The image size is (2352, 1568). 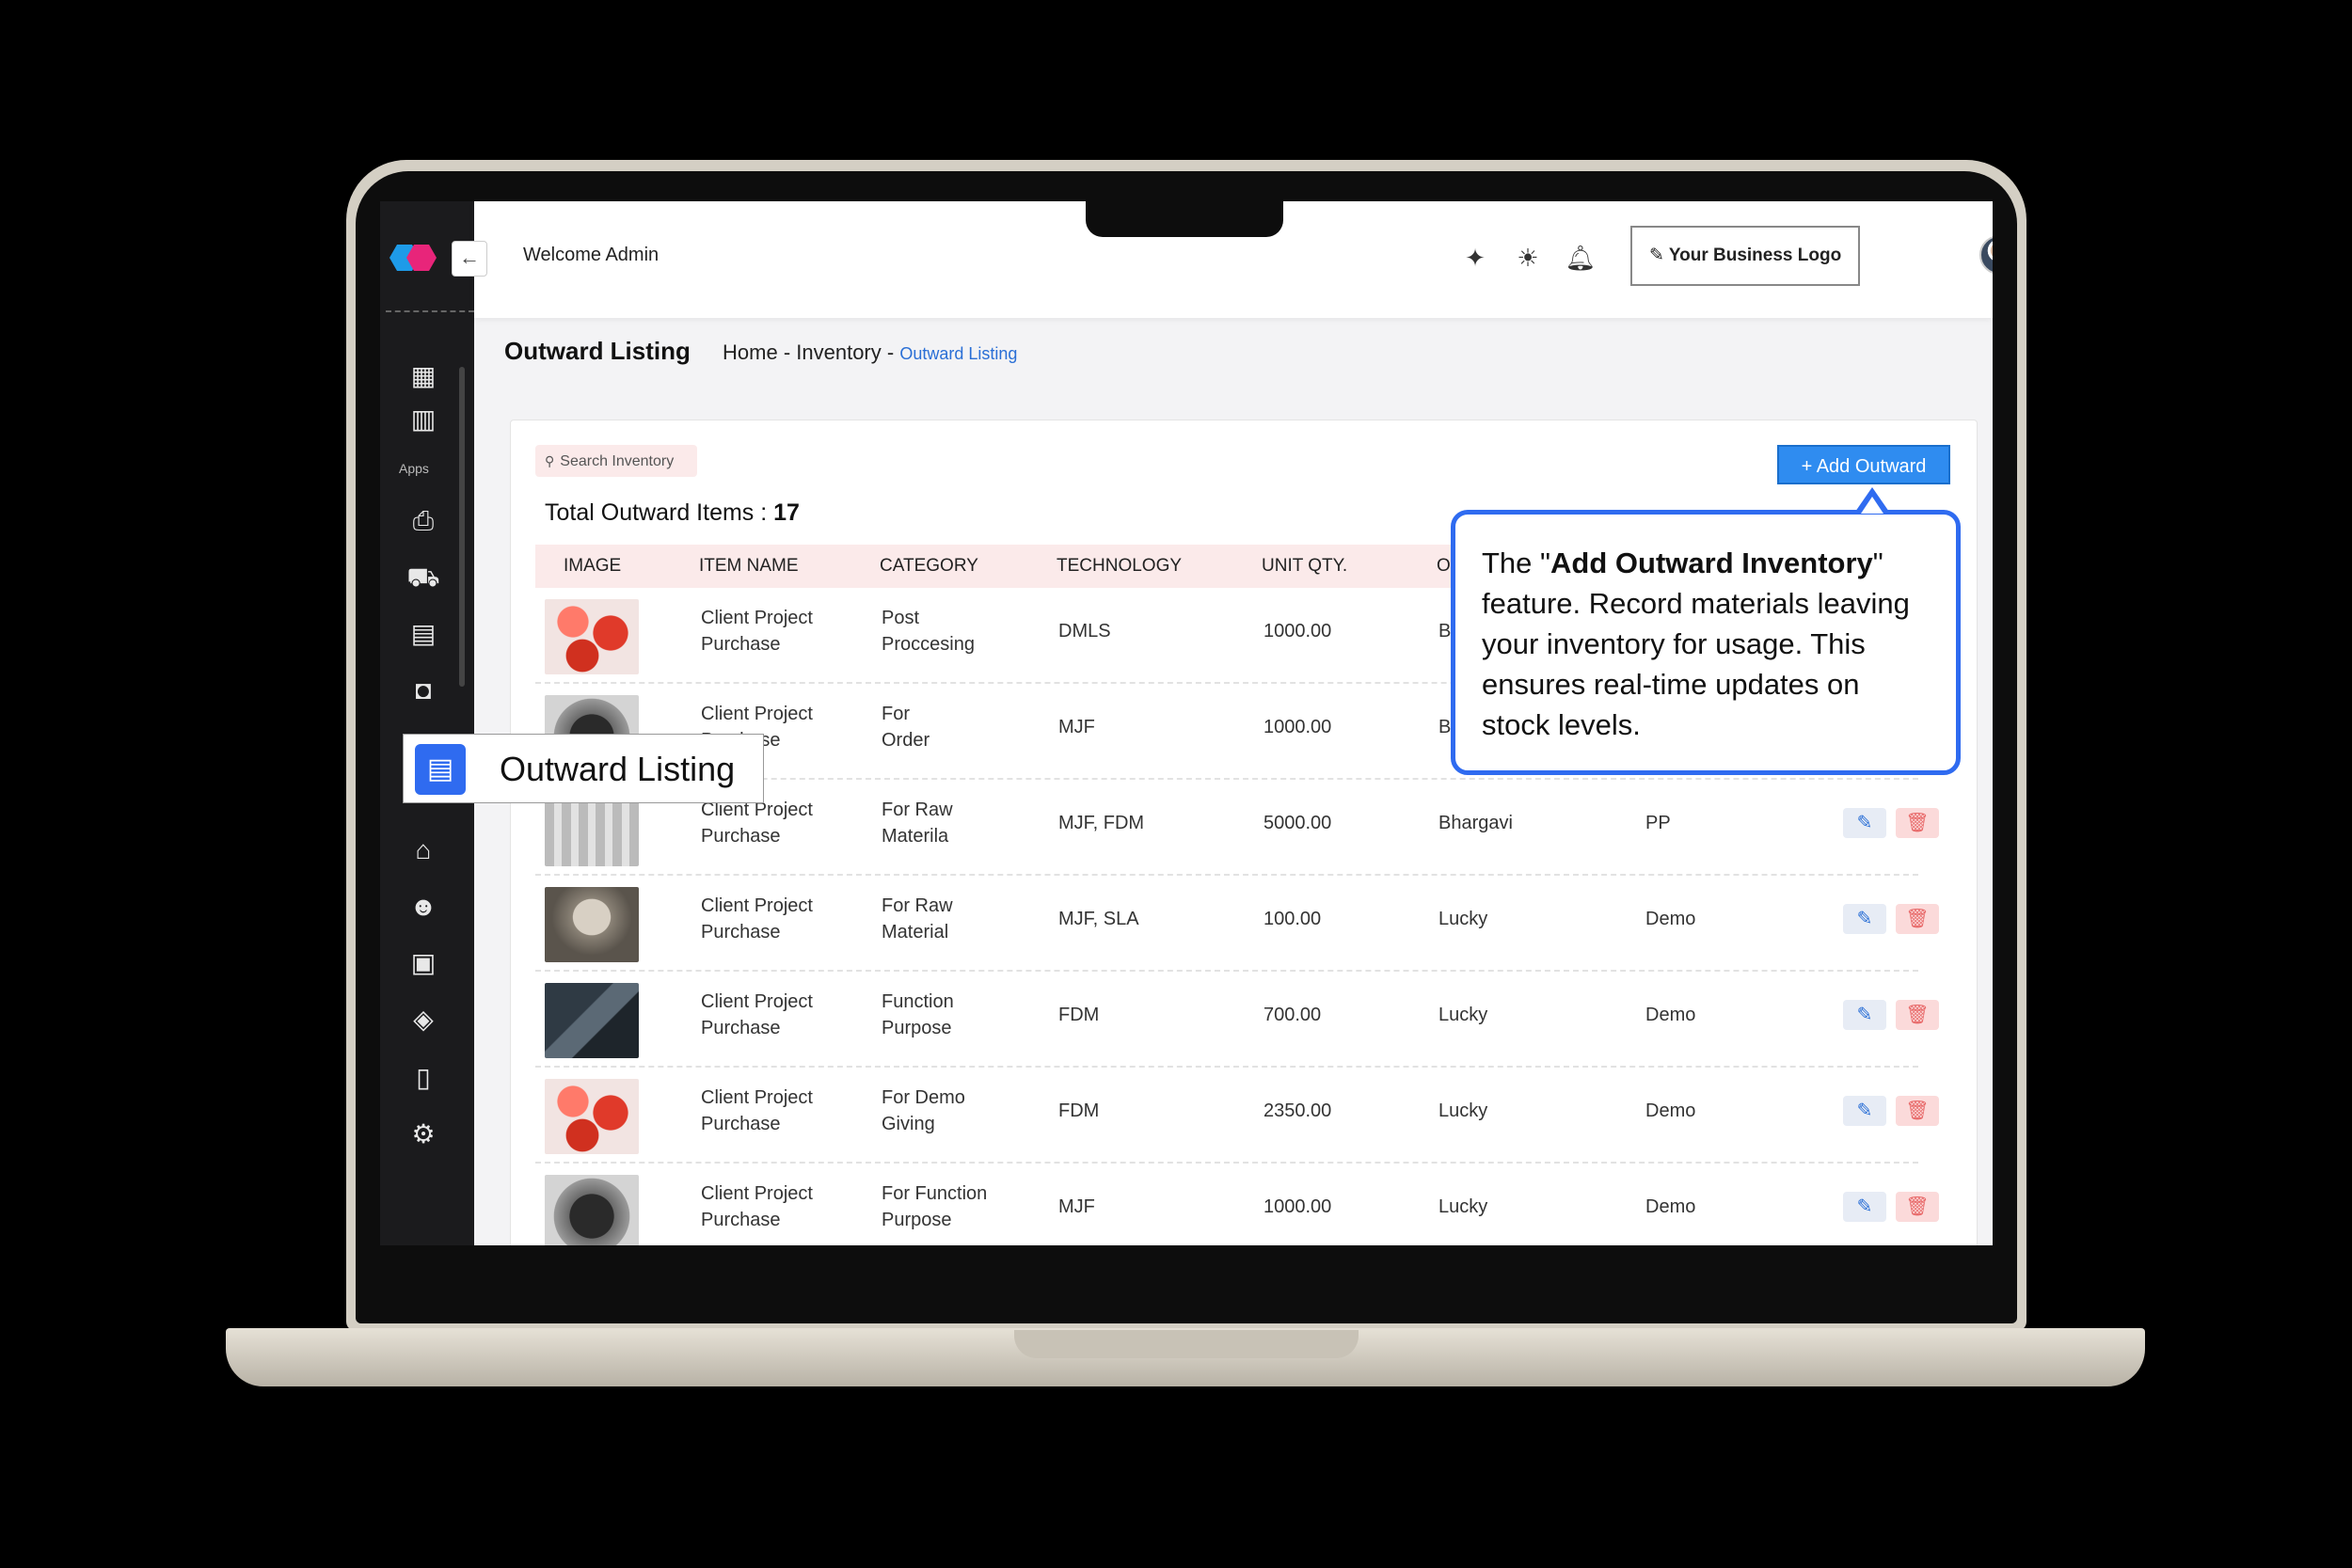 I want to click on search-placeholder: Search Inventory, so click(x=617, y=461).